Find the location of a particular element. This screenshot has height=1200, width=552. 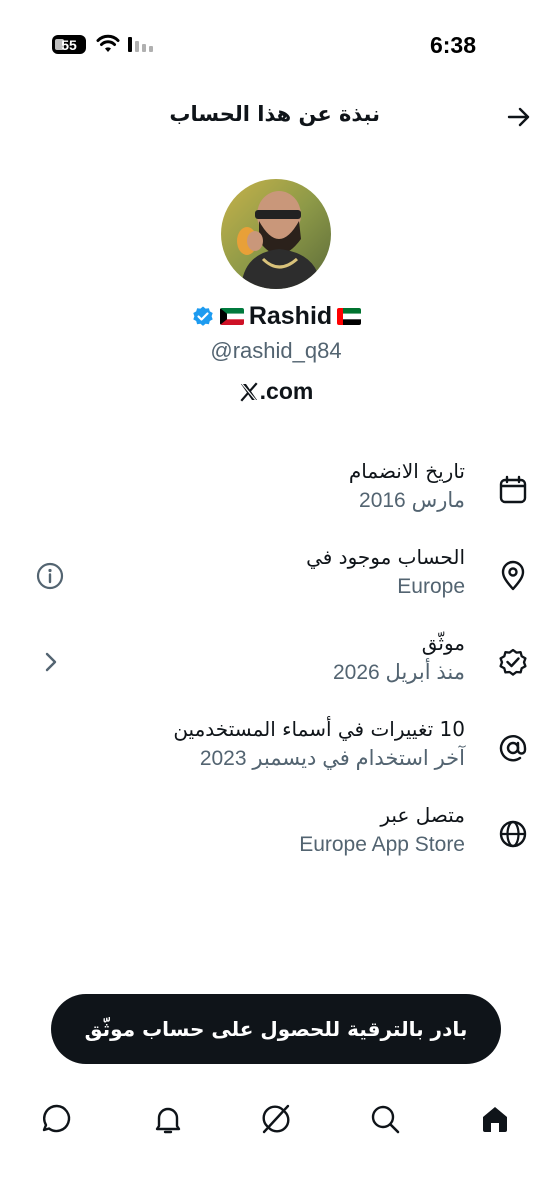

globe-icon is located at coordinates (513, 834).